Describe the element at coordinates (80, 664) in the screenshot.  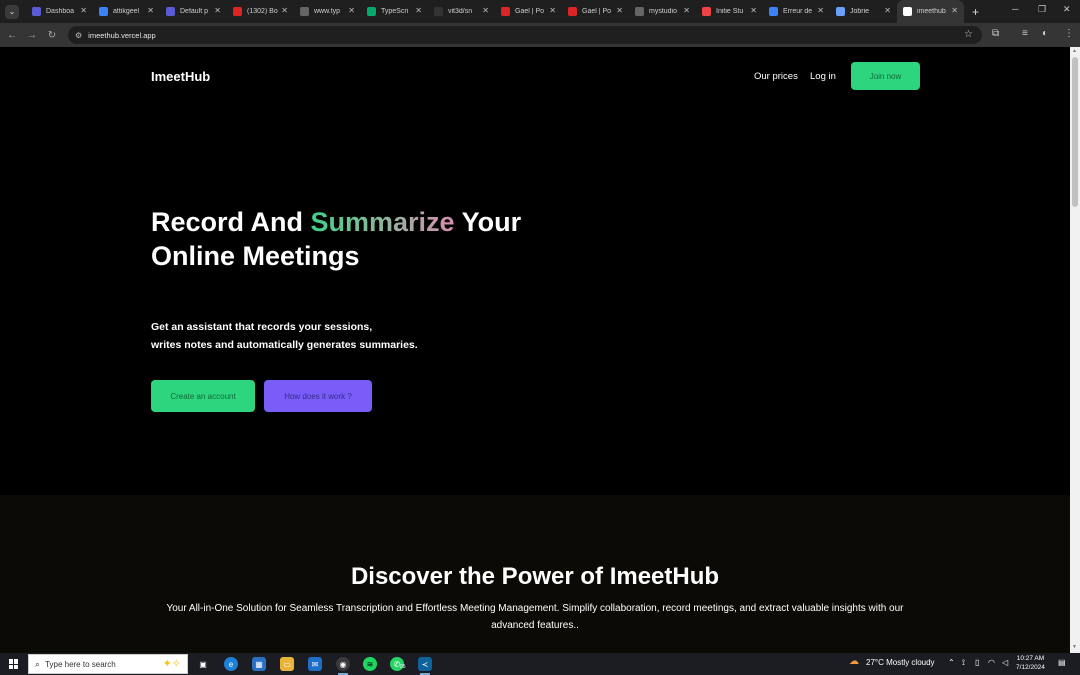
I see `search-placeholder: Type here to search` at that location.